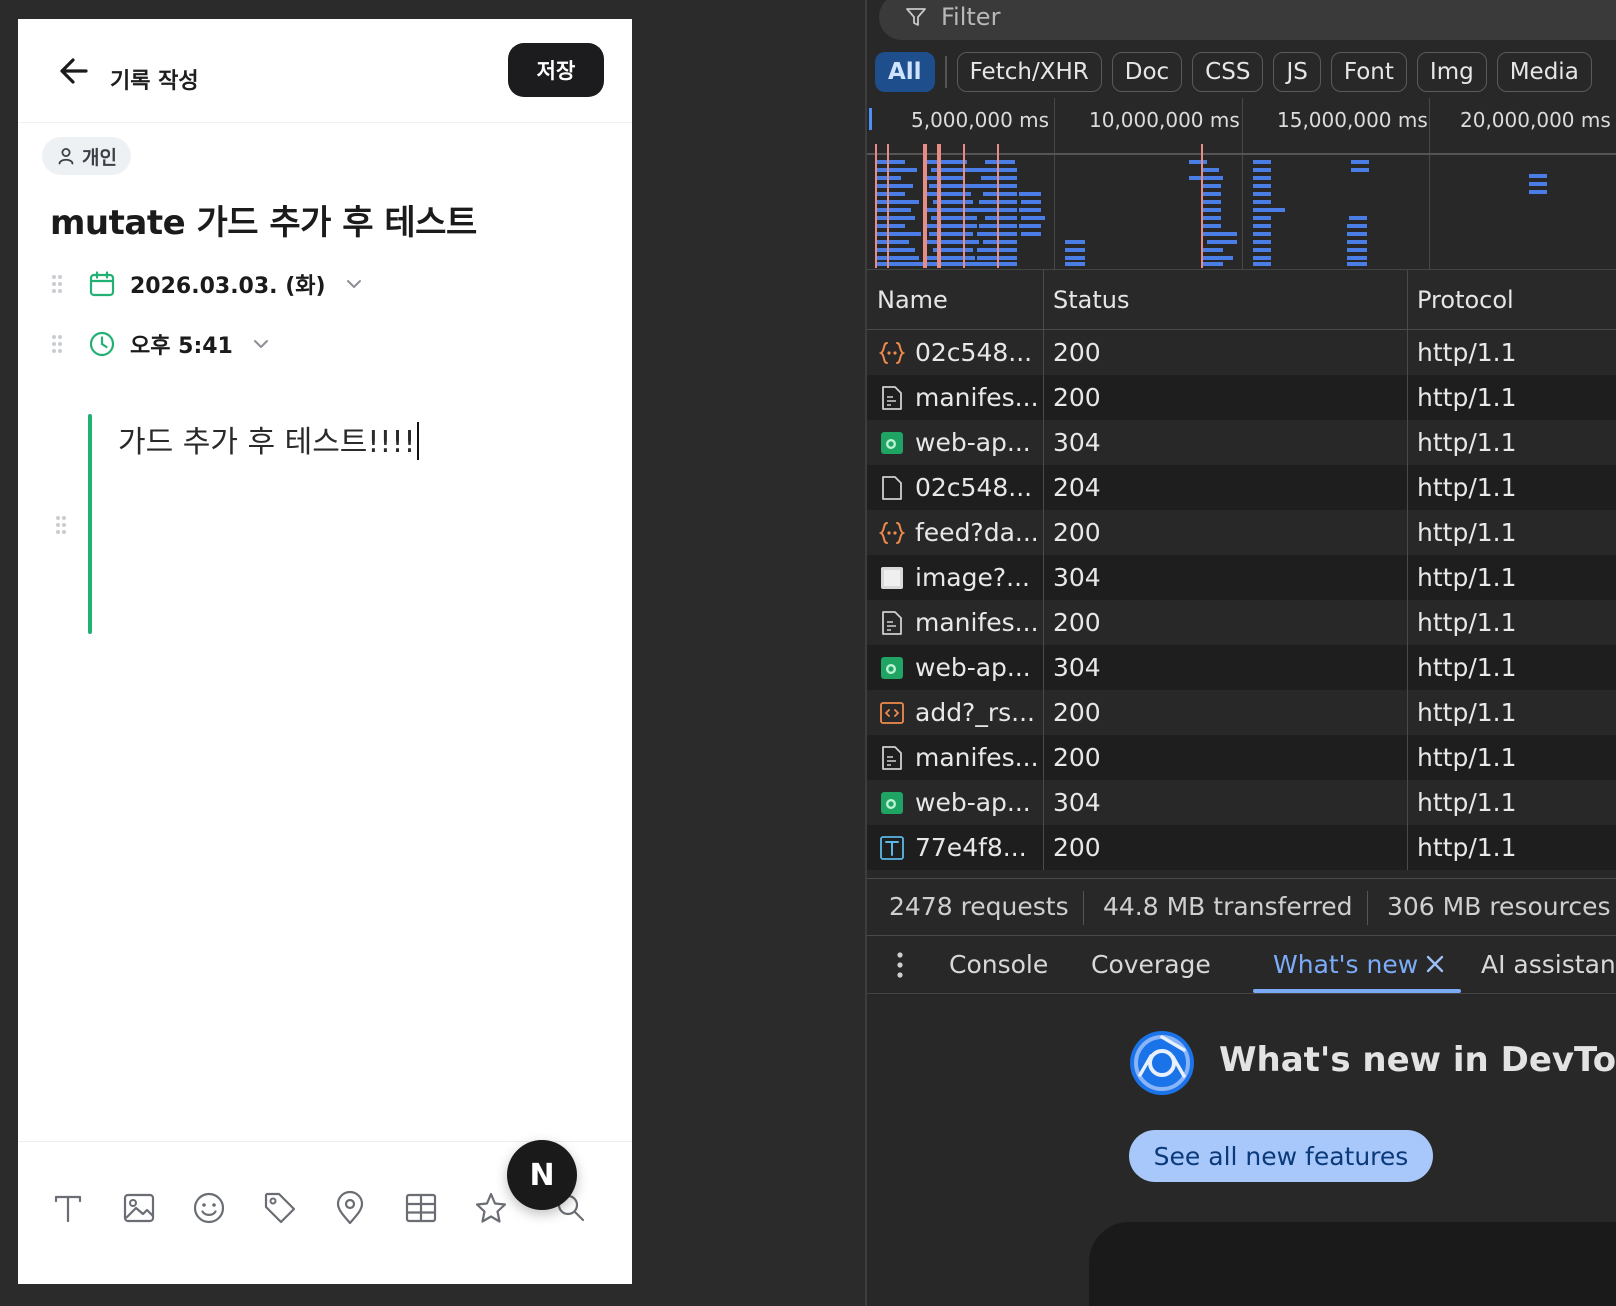 The width and height of the screenshot is (1616, 1306). What do you see at coordinates (1281, 1156) in the screenshot?
I see `see-all-features-button: See all new features` at bounding box center [1281, 1156].